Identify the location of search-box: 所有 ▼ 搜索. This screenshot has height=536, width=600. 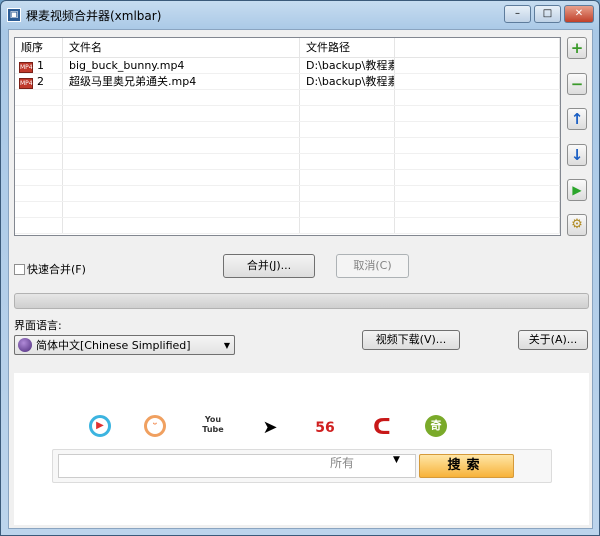
(302, 466).